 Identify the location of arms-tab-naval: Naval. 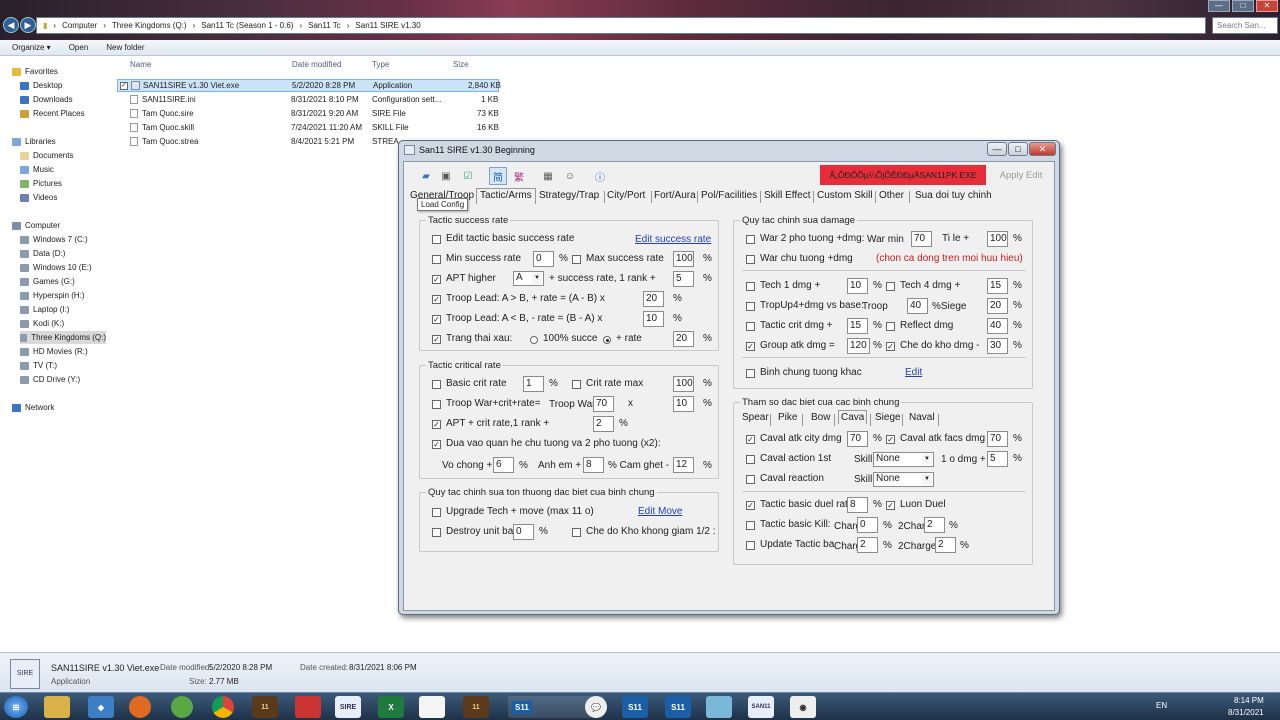
(922, 417).